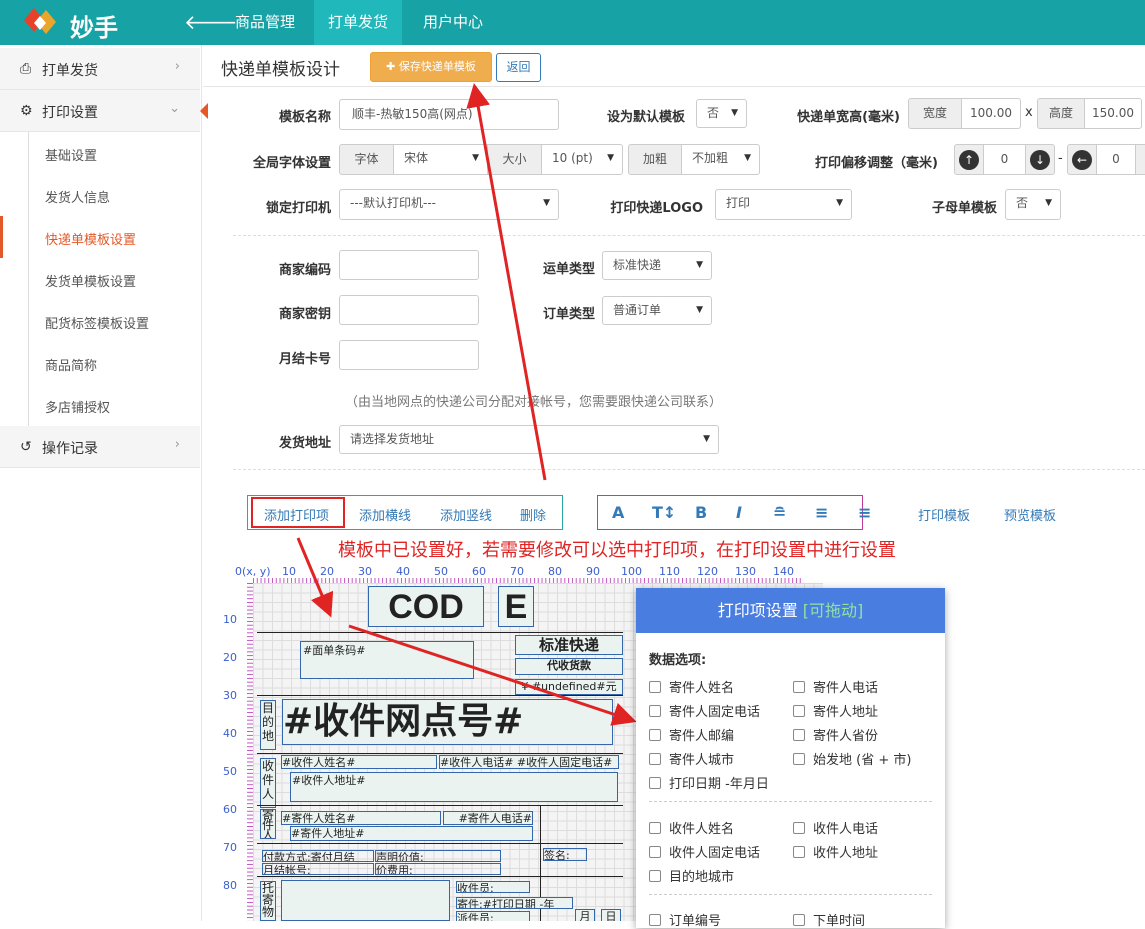  What do you see at coordinates (1116, 159) in the screenshot?
I see `offset-horizontal-input: 0` at bounding box center [1116, 159].